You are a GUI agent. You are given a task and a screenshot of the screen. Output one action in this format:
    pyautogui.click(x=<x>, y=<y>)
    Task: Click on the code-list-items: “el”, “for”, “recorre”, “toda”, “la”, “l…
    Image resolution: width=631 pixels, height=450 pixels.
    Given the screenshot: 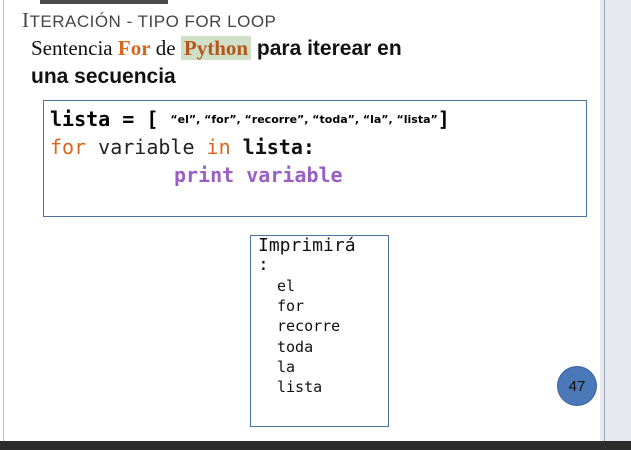 What is the action you would take?
    pyautogui.click(x=304, y=119)
    